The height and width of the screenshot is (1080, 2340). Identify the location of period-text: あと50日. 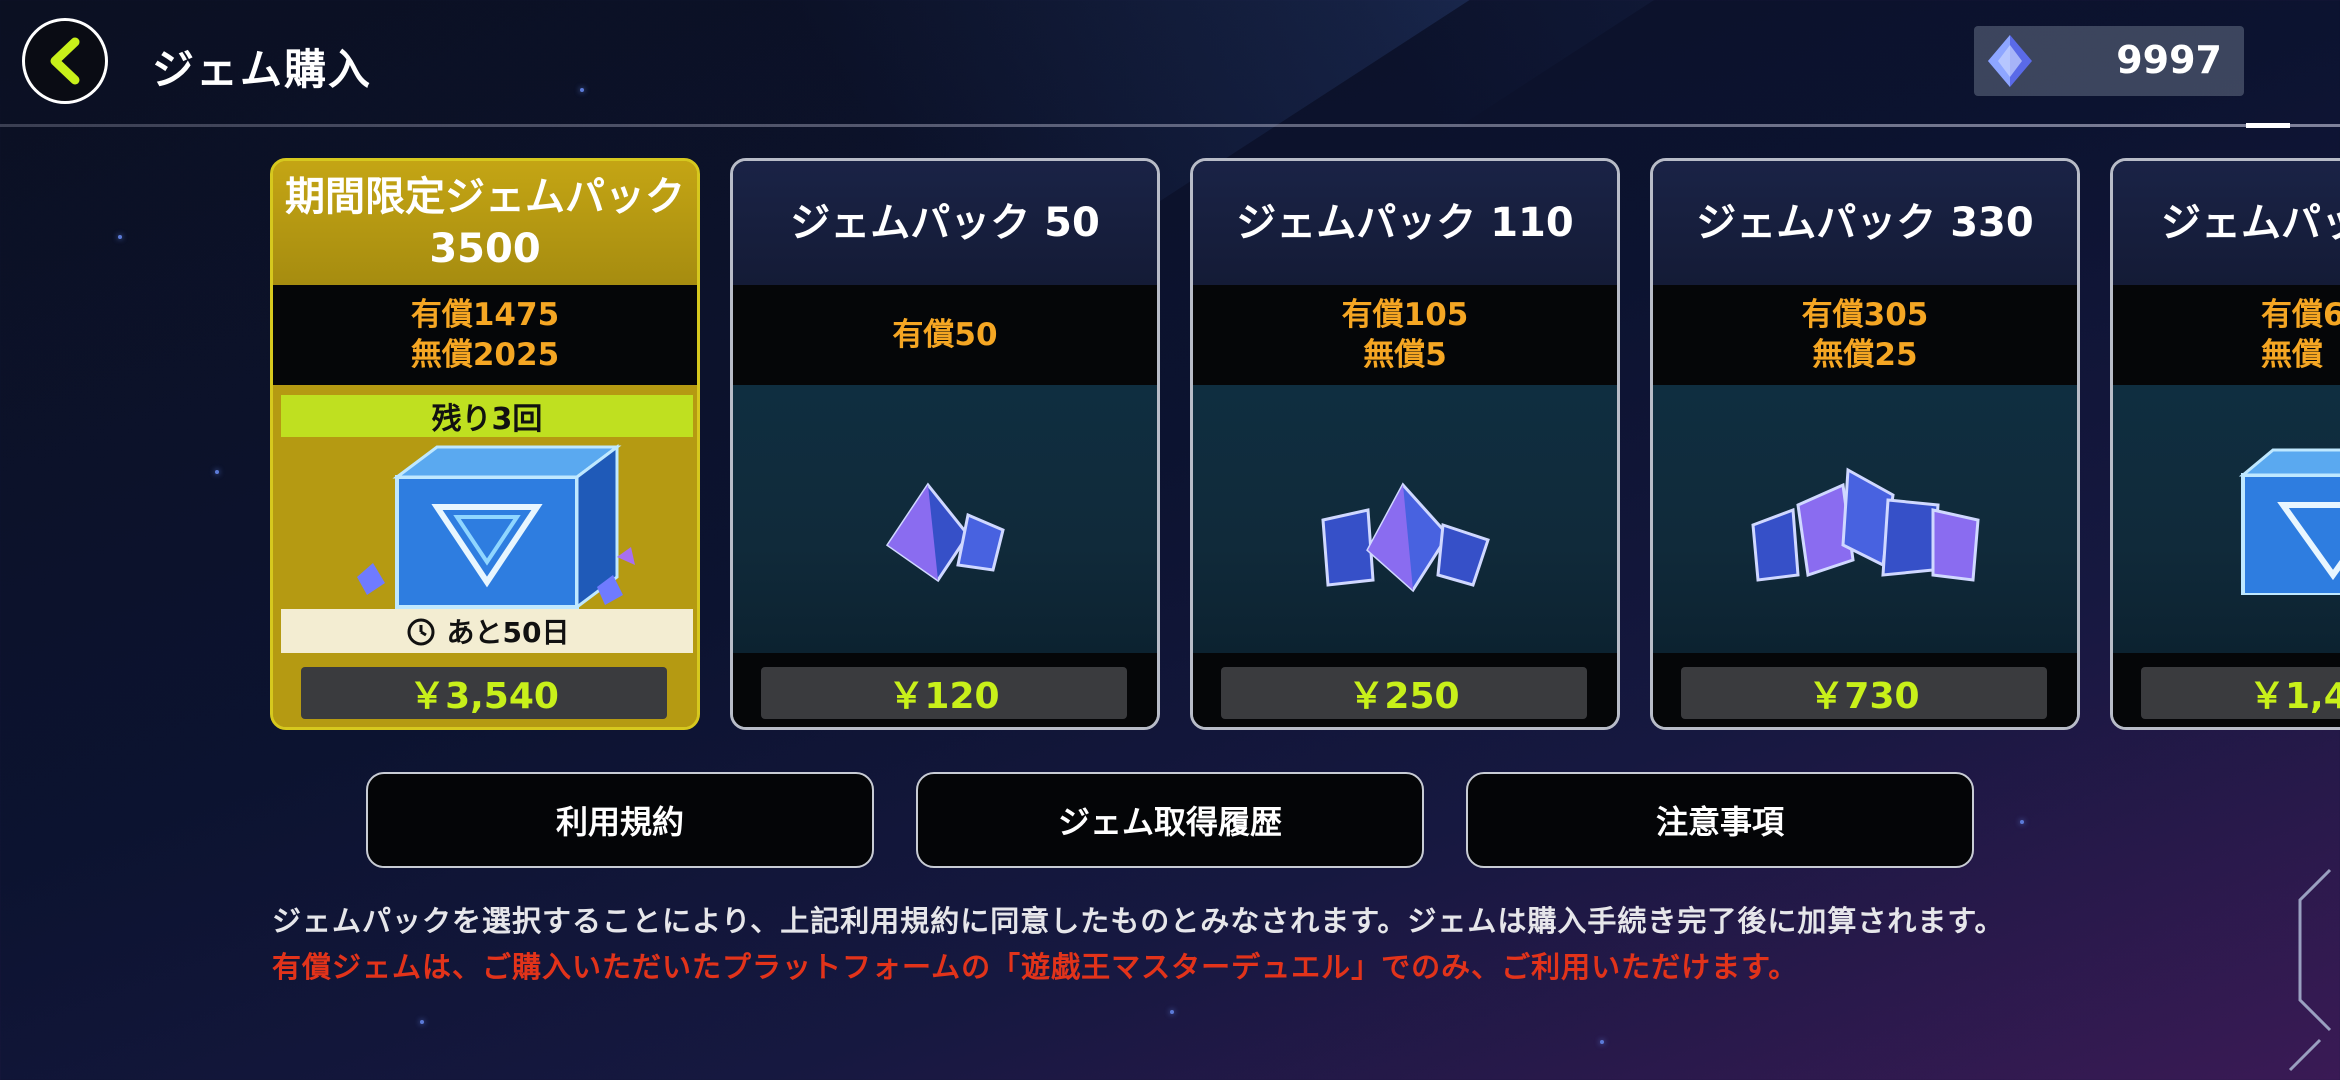
(508, 632).